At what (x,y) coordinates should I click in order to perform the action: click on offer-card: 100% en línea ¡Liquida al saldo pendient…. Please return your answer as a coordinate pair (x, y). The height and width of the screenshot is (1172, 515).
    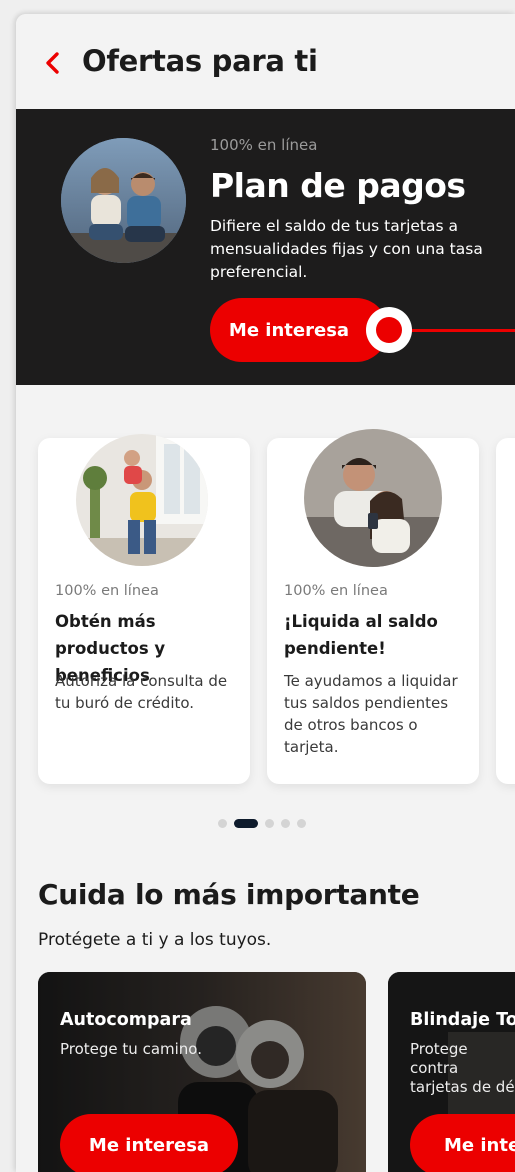
    Looking at the image, I should click on (373, 606).